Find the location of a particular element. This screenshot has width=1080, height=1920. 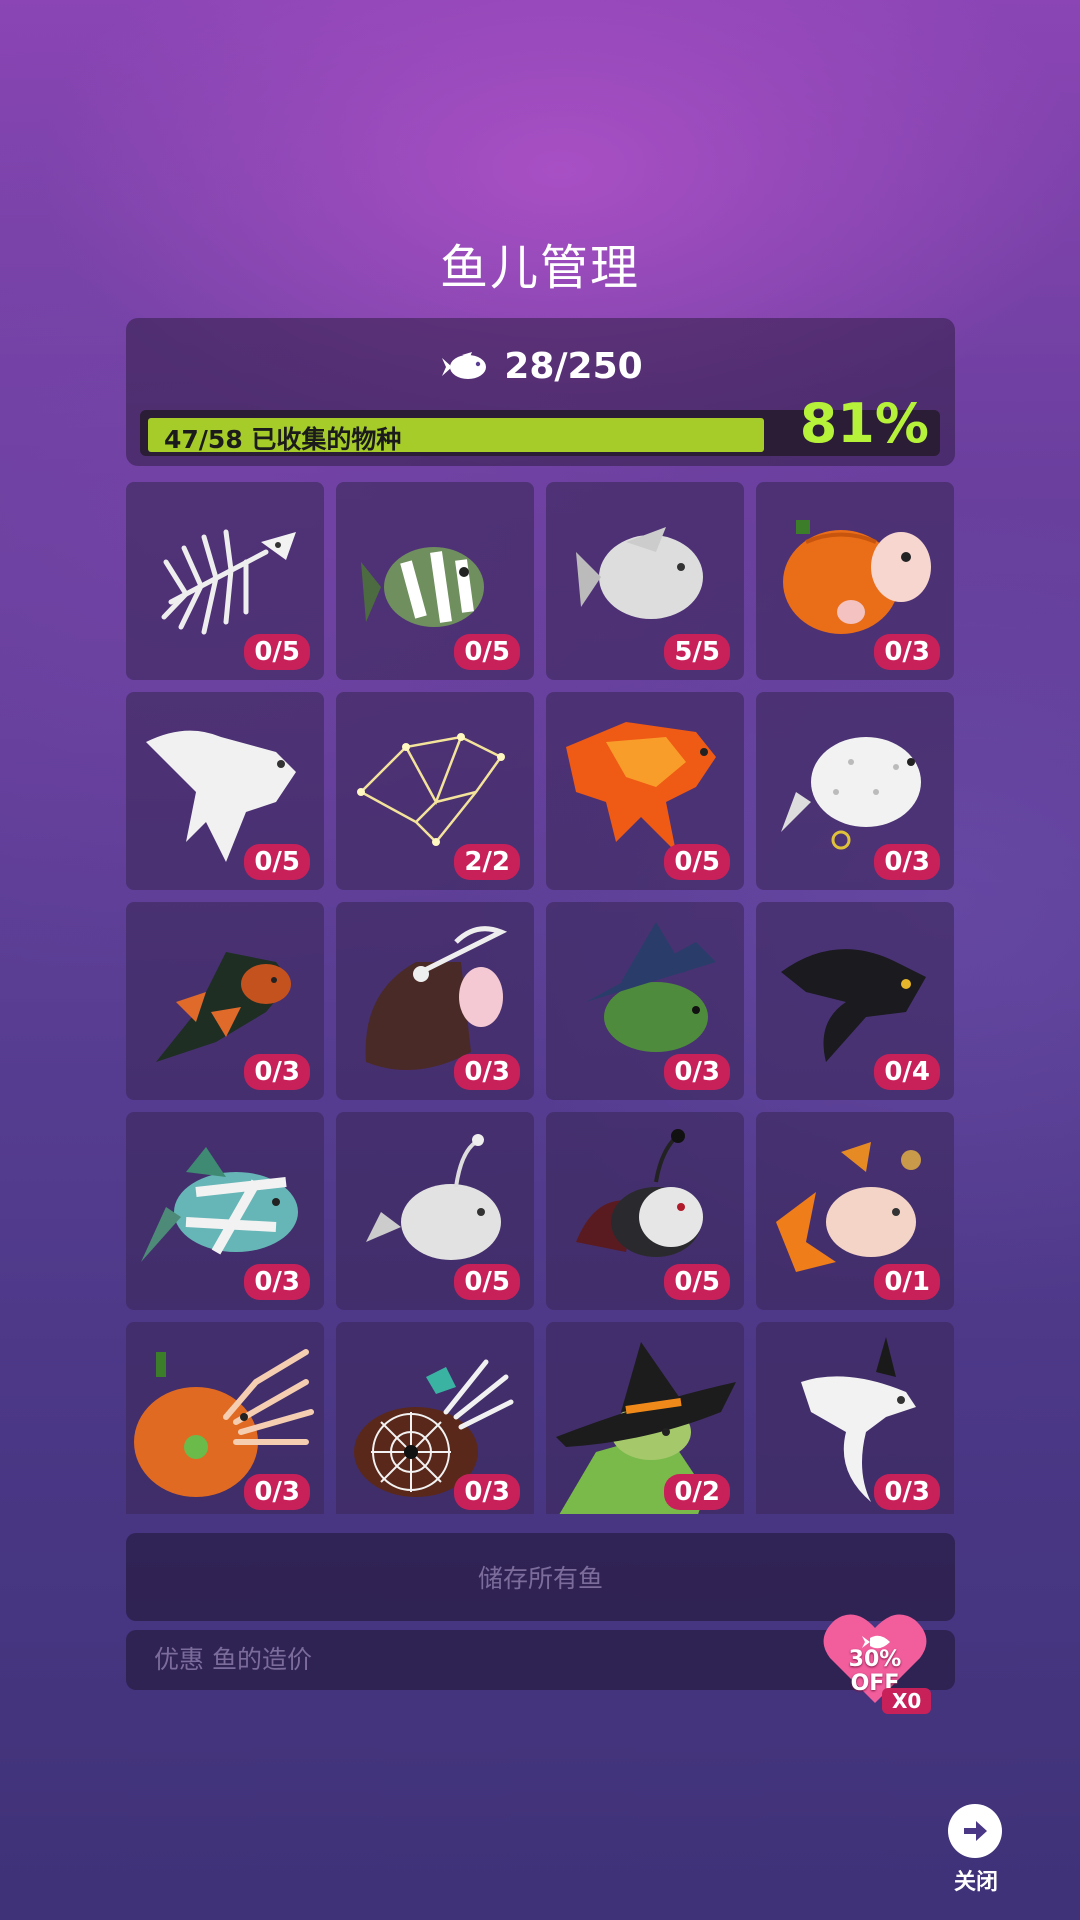

fish-card: 0/1 is located at coordinates (855, 1211).